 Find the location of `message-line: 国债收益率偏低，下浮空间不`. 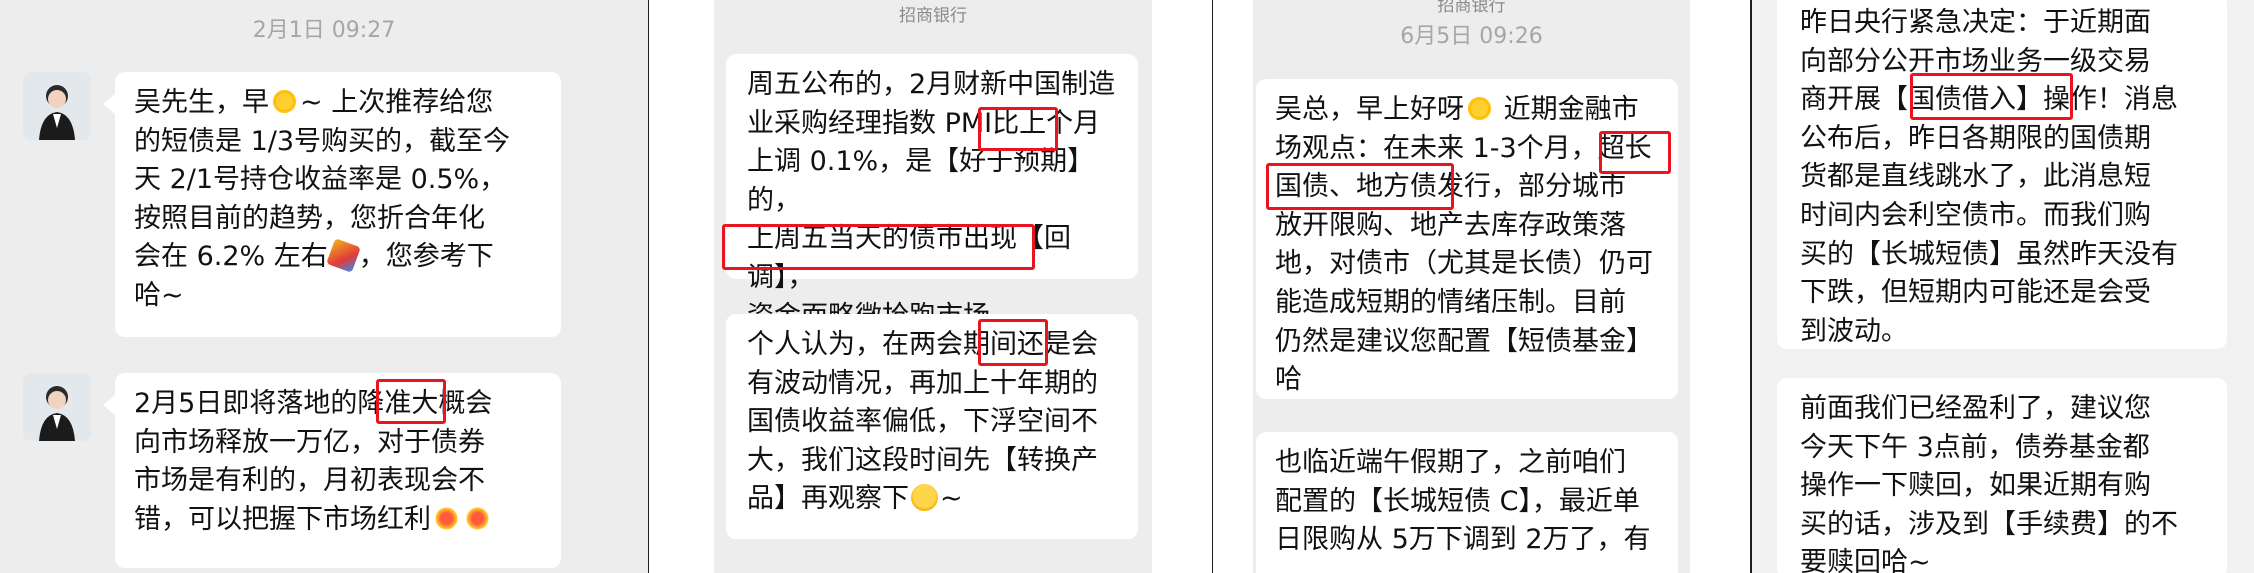

message-line: 国债收益率偏低，下浮空间不 is located at coordinates (922, 422).